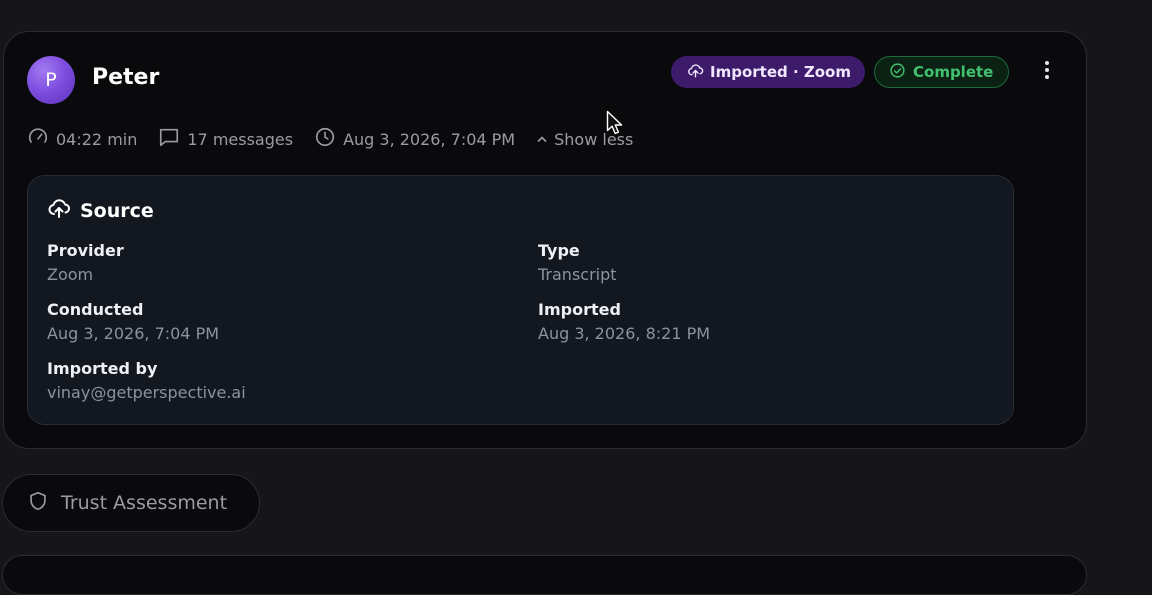 The image size is (1152, 595). I want to click on datetime-meta: Aug 3, 2026, 7:04 PM, so click(414, 139).